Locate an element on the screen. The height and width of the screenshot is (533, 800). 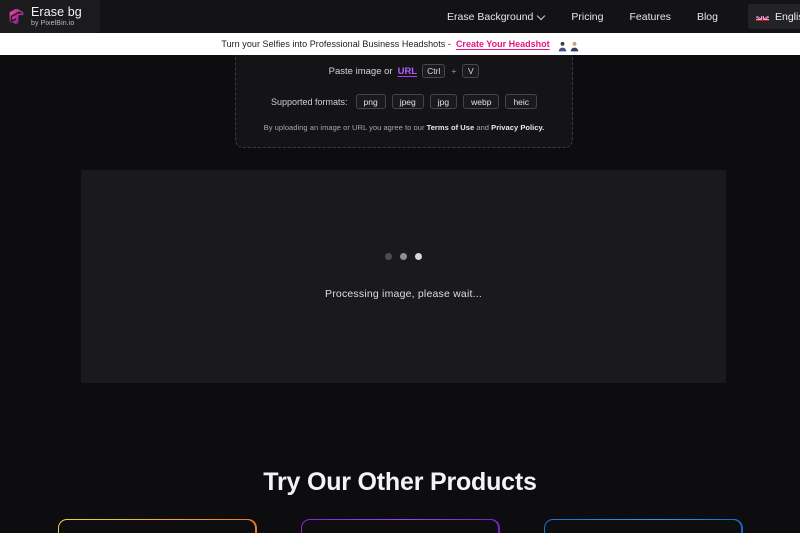
format-chip-webp: webp is located at coordinates (481, 101).